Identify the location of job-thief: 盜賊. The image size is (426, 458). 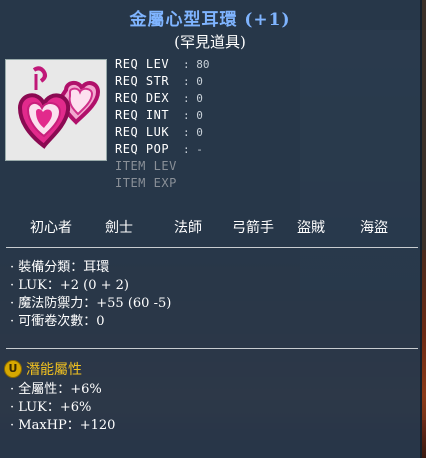
(311, 228).